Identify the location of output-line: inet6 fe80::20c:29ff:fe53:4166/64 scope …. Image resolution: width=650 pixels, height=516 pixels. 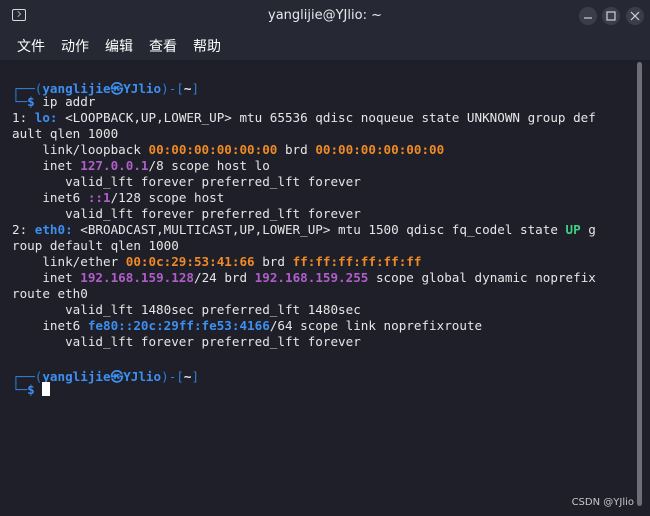
(247, 325).